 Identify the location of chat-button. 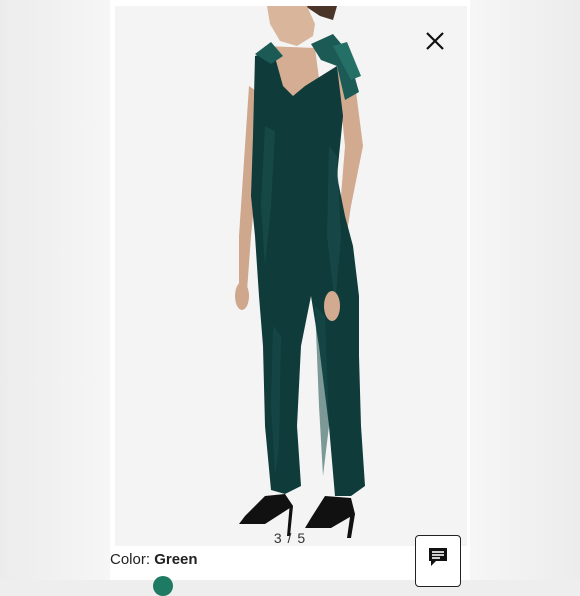
(438, 561).